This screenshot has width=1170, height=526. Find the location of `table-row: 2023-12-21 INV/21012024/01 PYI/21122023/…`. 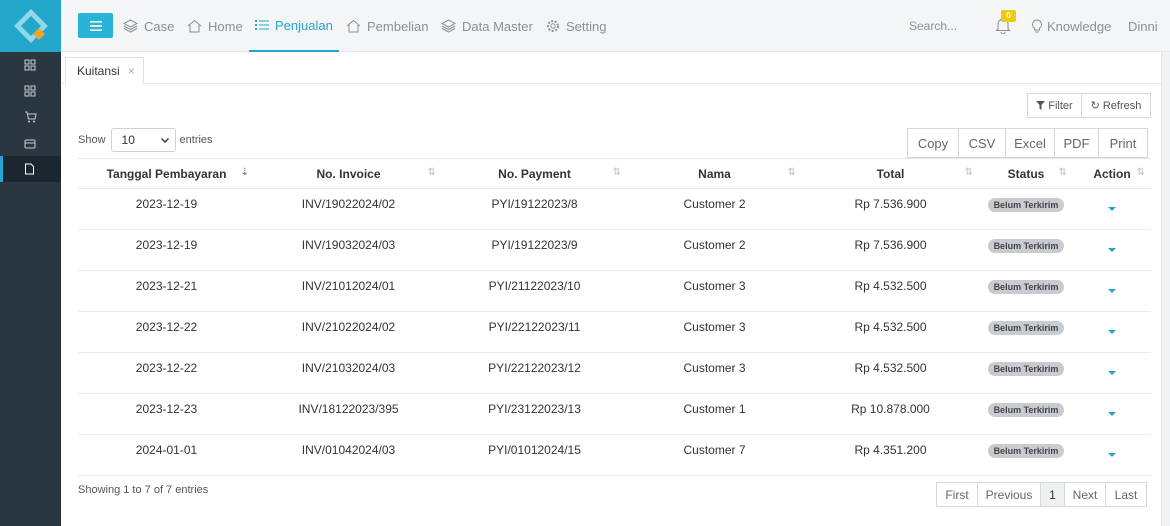

table-row: 2023-12-21 INV/21012024/01 PYI/21122023/… is located at coordinates (614, 291).